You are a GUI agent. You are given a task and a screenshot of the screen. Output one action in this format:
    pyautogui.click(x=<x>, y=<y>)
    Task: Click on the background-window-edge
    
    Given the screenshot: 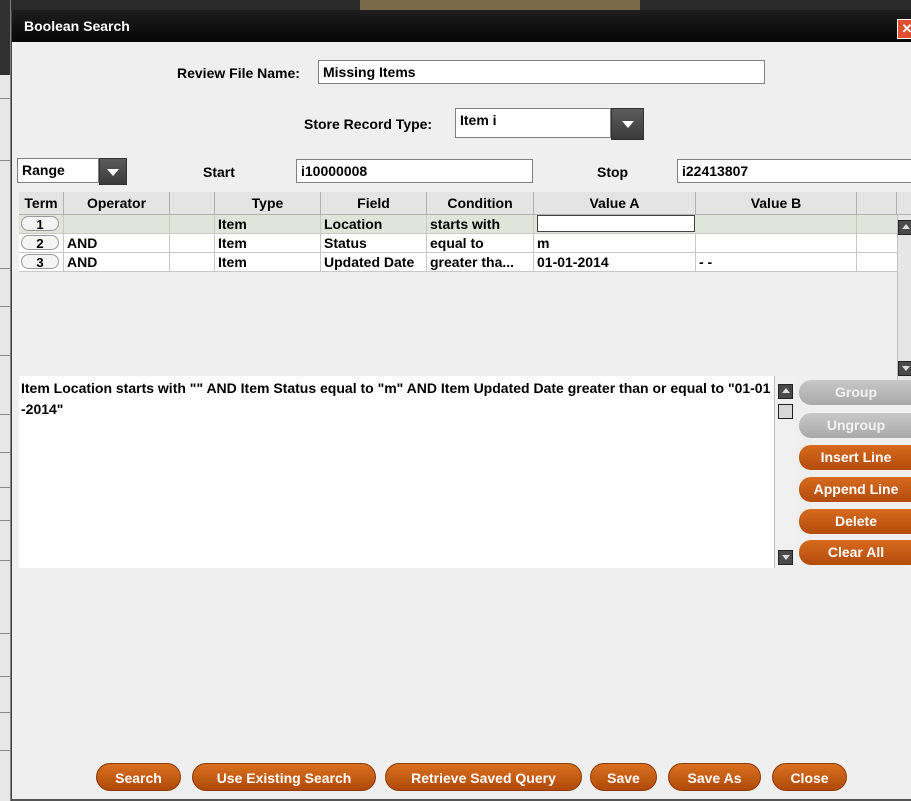 What is the action you would take?
    pyautogui.click(x=5, y=400)
    